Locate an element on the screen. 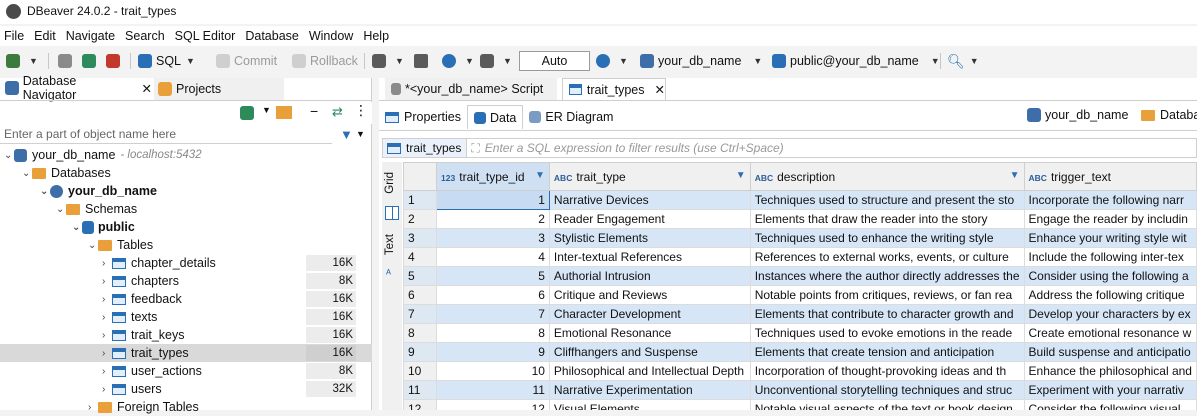 The height and width of the screenshot is (416, 1197). text-view-icon: ᴬ is located at coordinates (388, 274).